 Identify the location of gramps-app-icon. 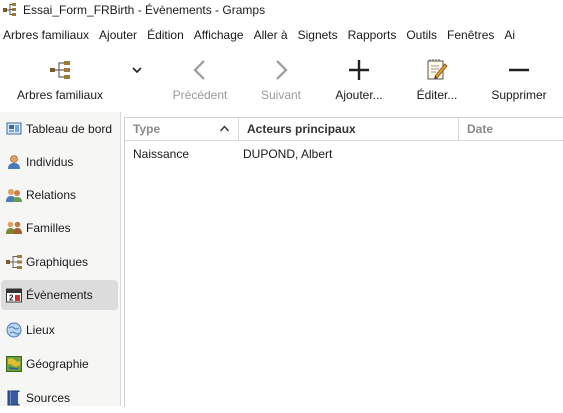
(9, 9).